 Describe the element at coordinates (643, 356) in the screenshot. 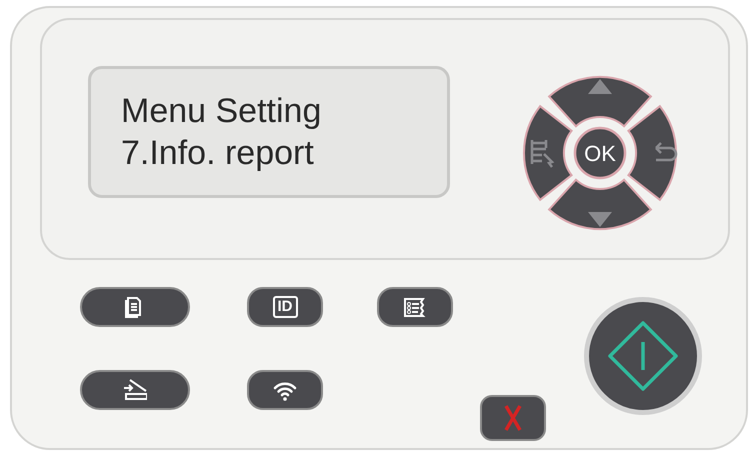

I see `start-icon` at that location.